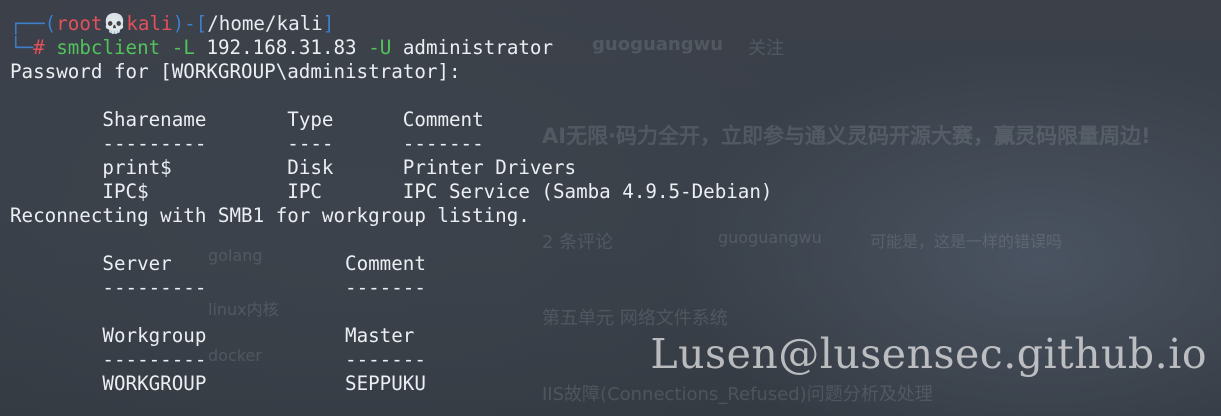 The width and height of the screenshot is (1221, 416). What do you see at coordinates (380, 47) in the screenshot?
I see `command-flag-u: -U` at bounding box center [380, 47].